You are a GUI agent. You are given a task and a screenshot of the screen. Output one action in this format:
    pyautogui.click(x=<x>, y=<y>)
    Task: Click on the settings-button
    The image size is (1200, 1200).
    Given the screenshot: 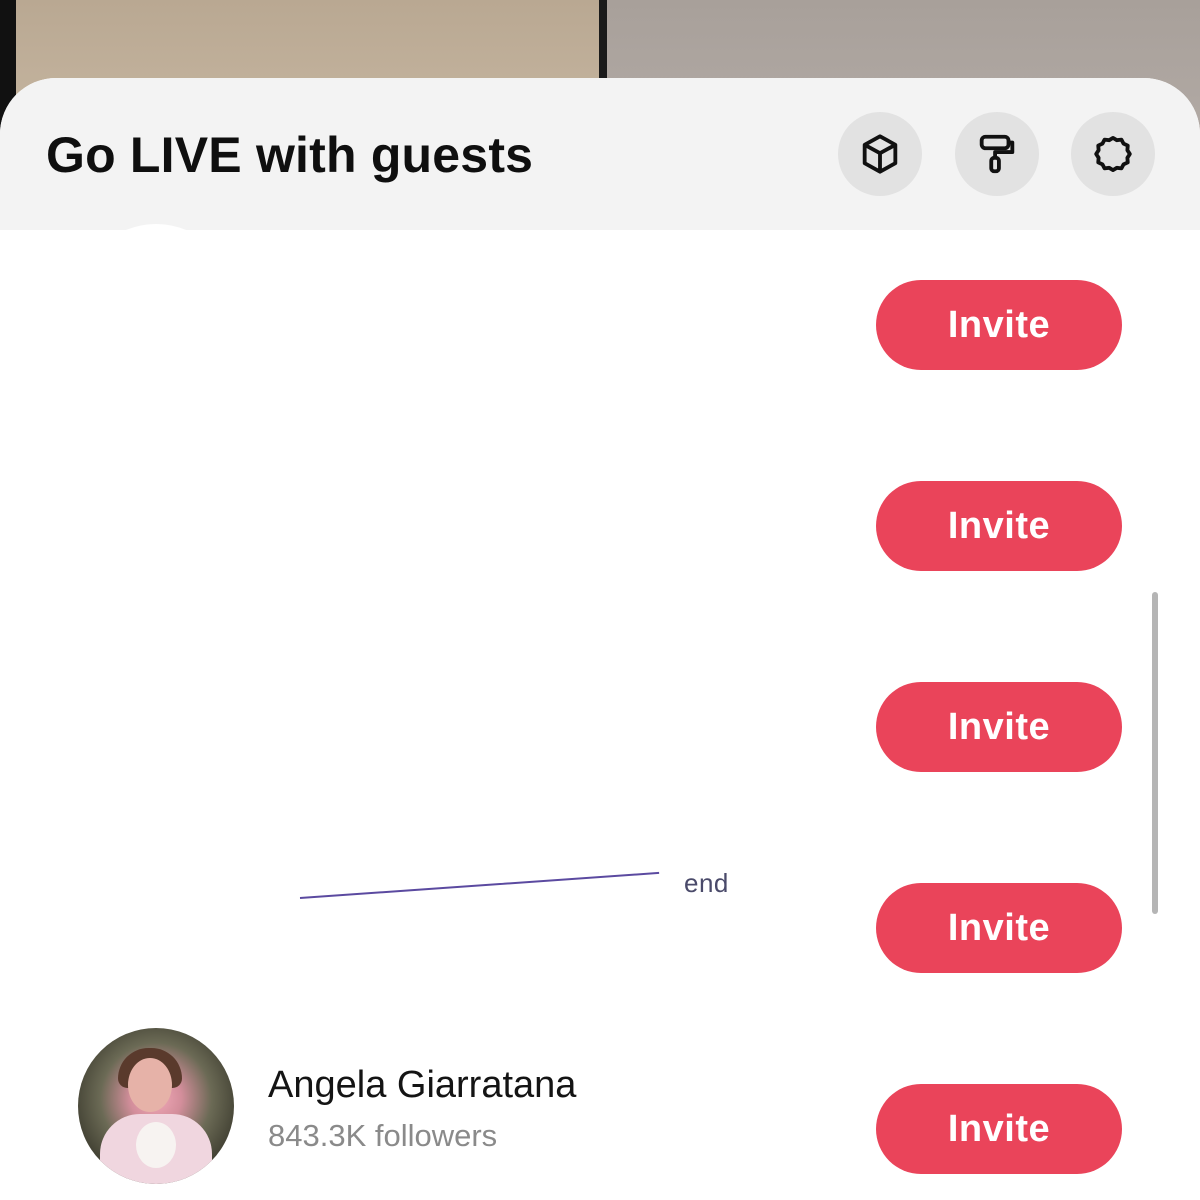 What is the action you would take?
    pyautogui.click(x=1113, y=154)
    